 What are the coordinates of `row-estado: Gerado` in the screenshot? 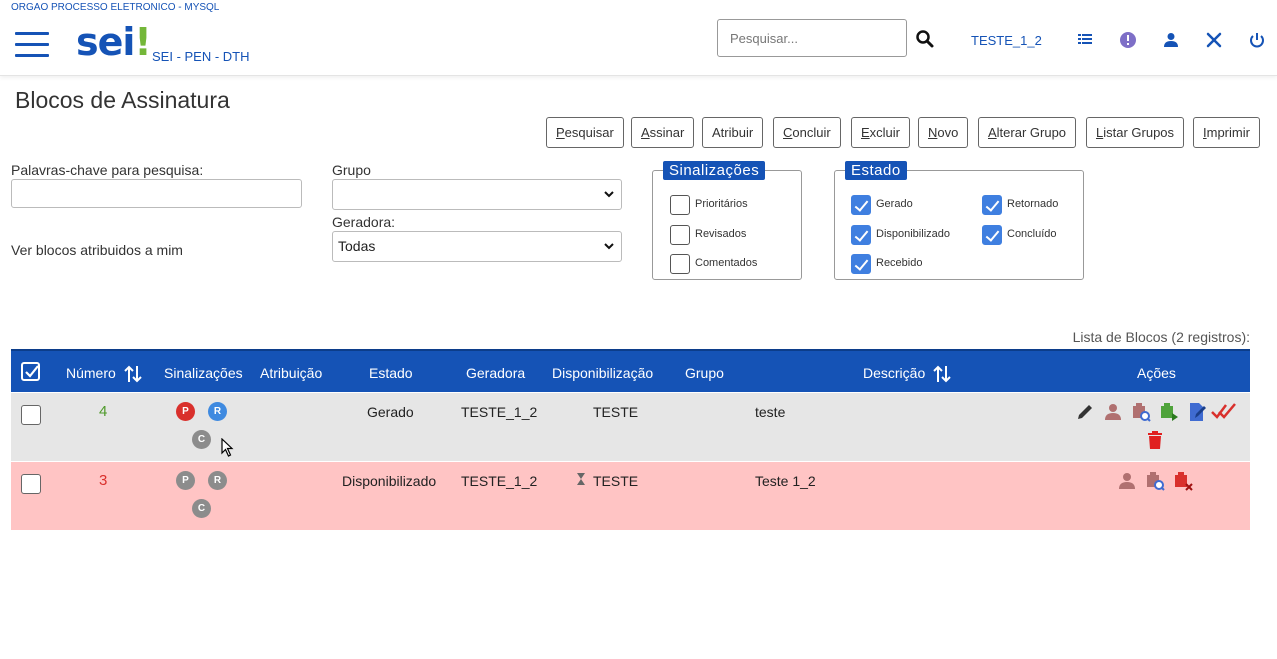 It's located at (390, 412).